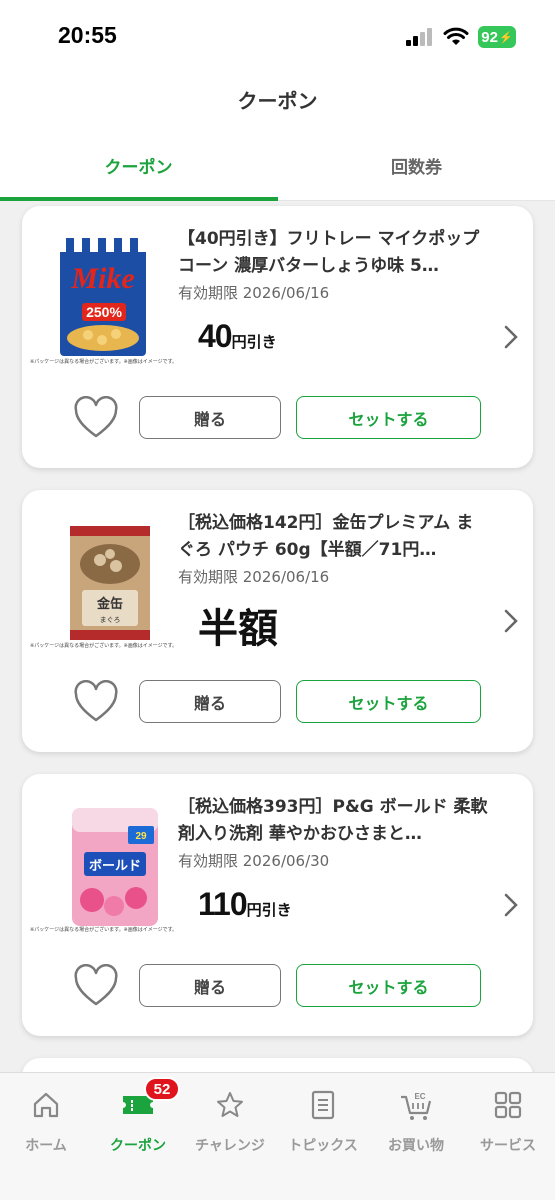 This screenshot has width=555, height=1200. I want to click on document-icon, so click(323, 1105).